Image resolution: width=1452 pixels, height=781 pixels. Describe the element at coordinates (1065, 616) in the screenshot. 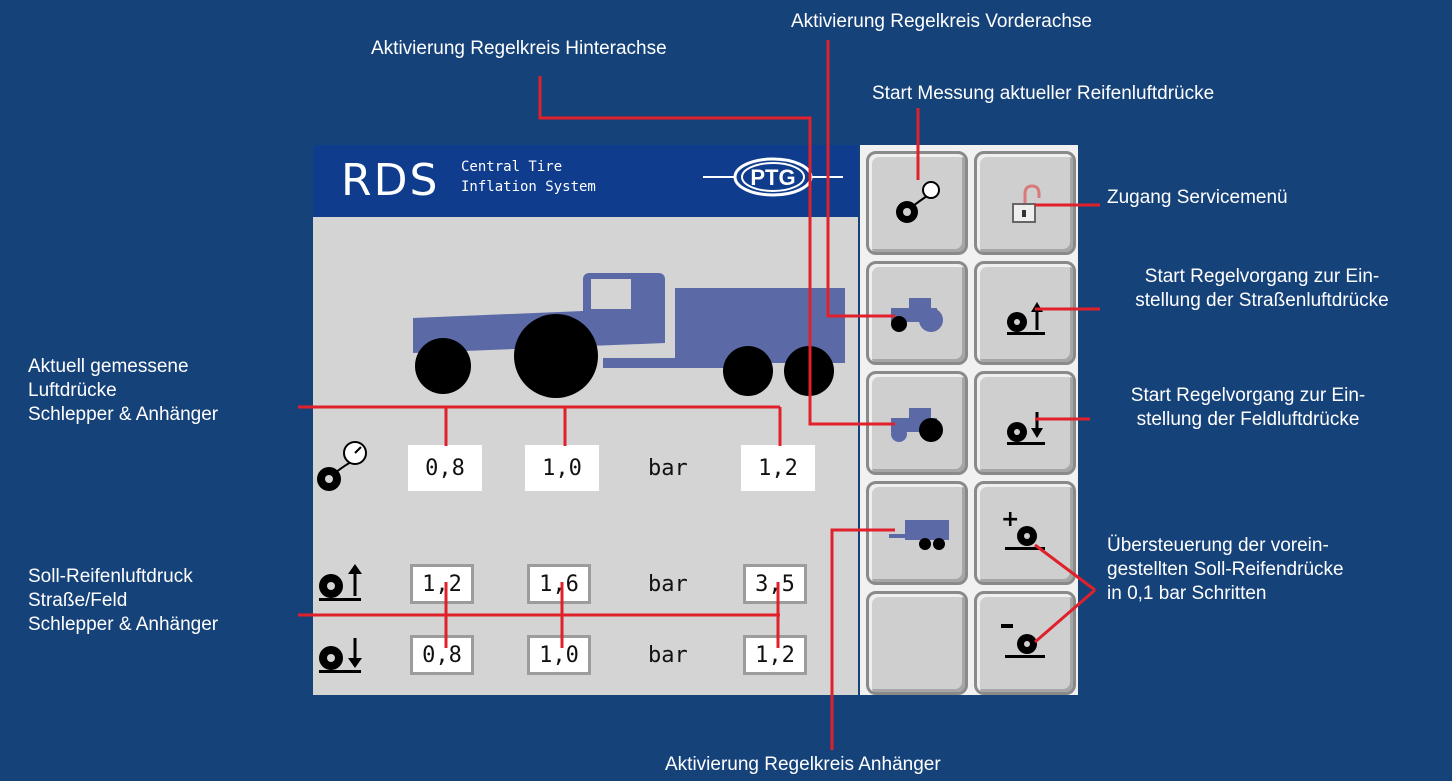

I see `leader-override-minus` at that location.